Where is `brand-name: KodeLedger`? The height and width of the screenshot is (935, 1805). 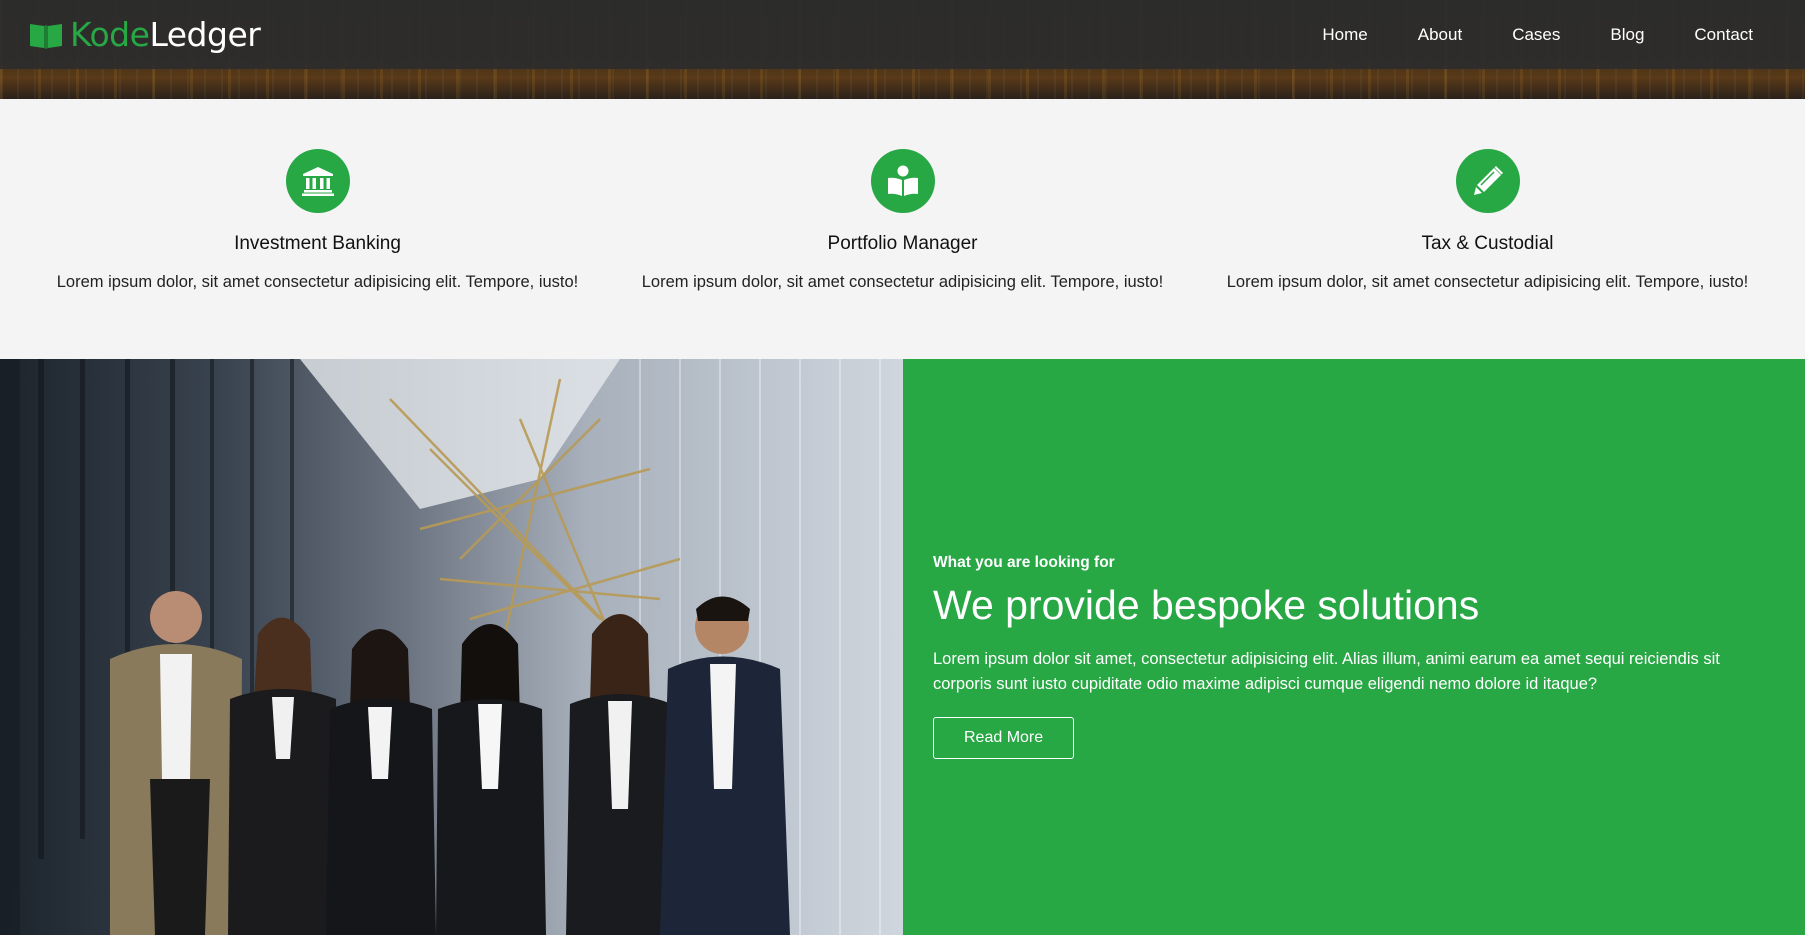
brand-name: KodeLedger is located at coordinates (165, 34).